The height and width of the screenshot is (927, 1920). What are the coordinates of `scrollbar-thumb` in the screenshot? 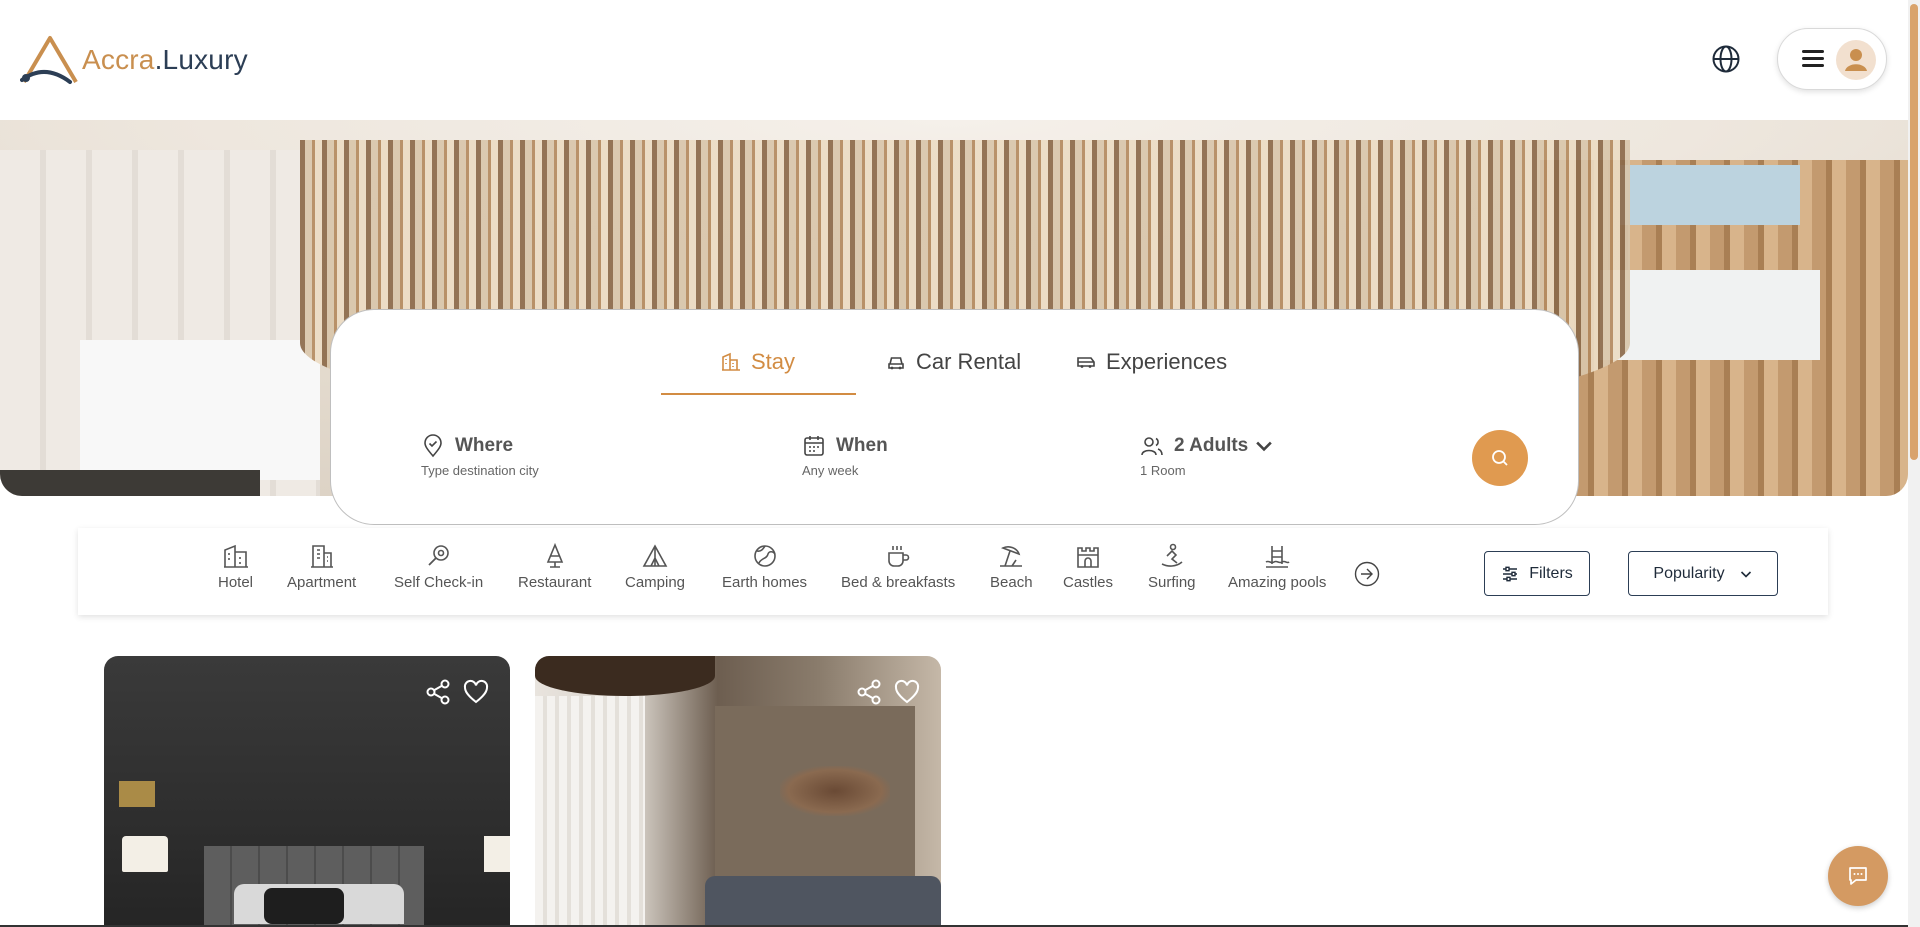 It's located at (1914, 232).